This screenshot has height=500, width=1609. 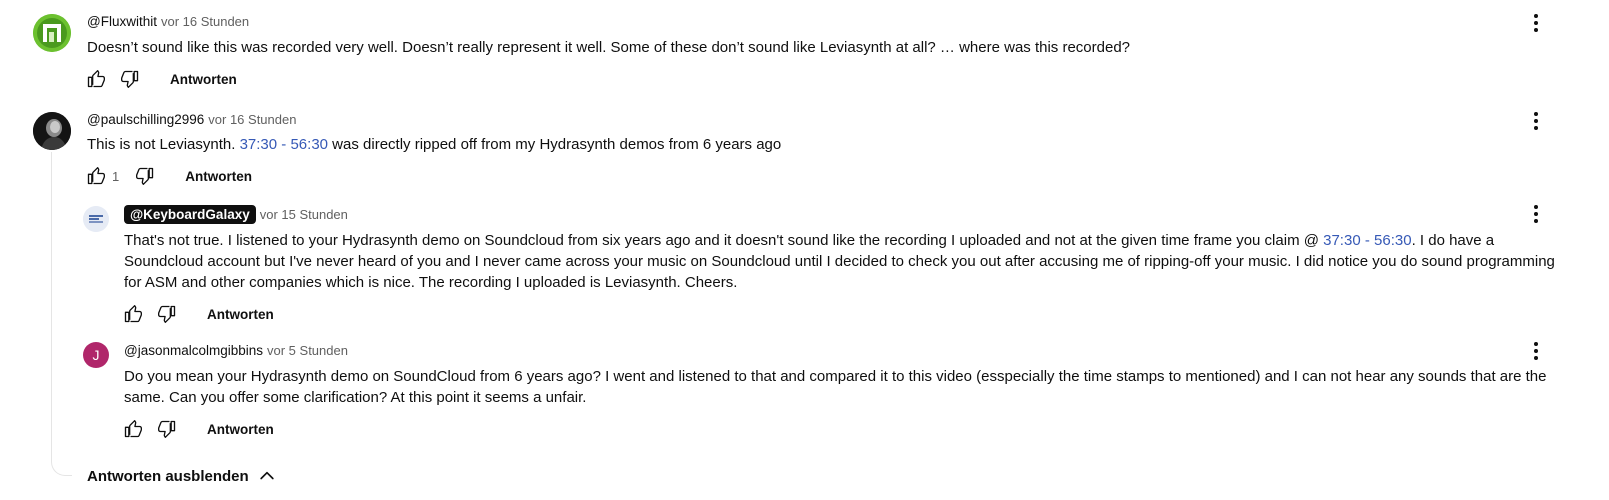 What do you see at coordinates (116, 176) in the screenshot?
I see `like-count: 1` at bounding box center [116, 176].